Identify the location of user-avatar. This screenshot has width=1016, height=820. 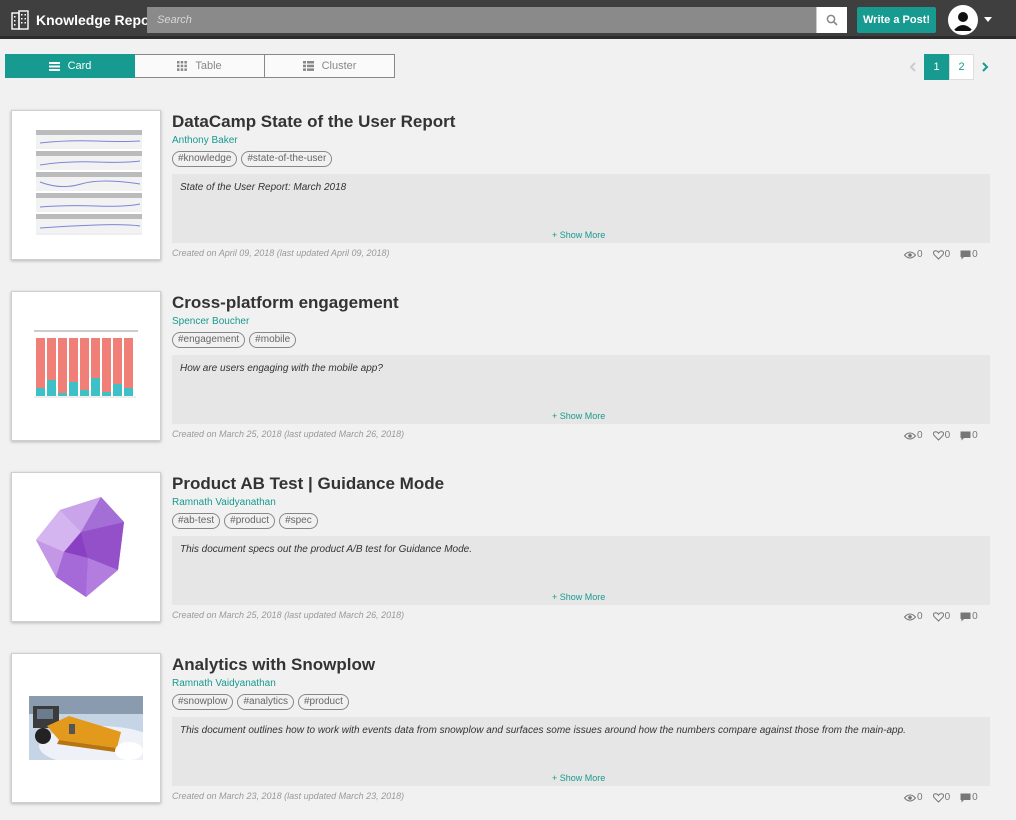
(963, 20).